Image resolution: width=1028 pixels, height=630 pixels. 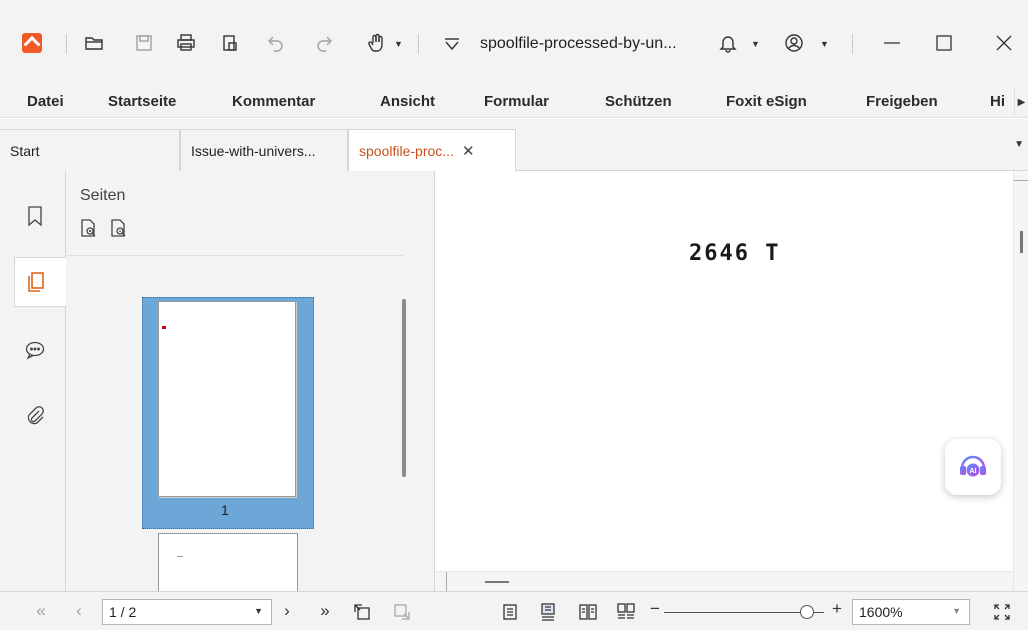 What do you see at coordinates (36, 282) in the screenshot?
I see `pages-icon` at bounding box center [36, 282].